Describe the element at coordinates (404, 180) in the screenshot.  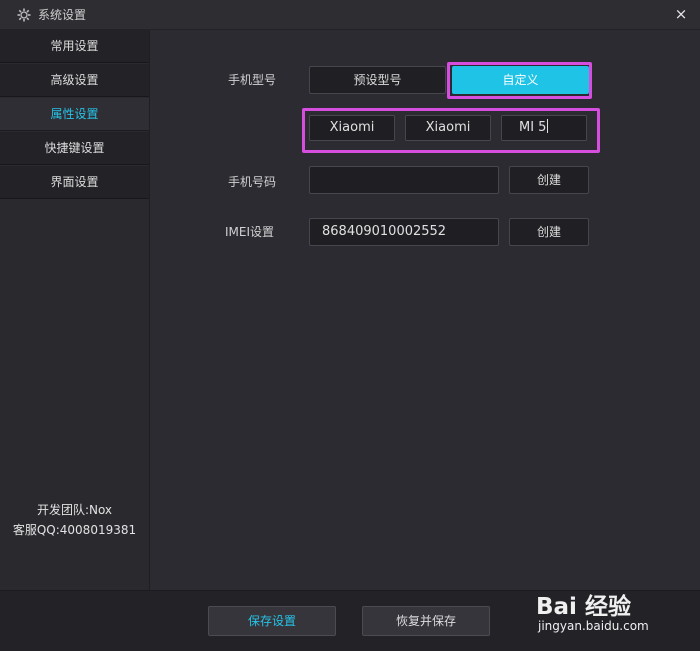
I see `phone-number-field` at that location.